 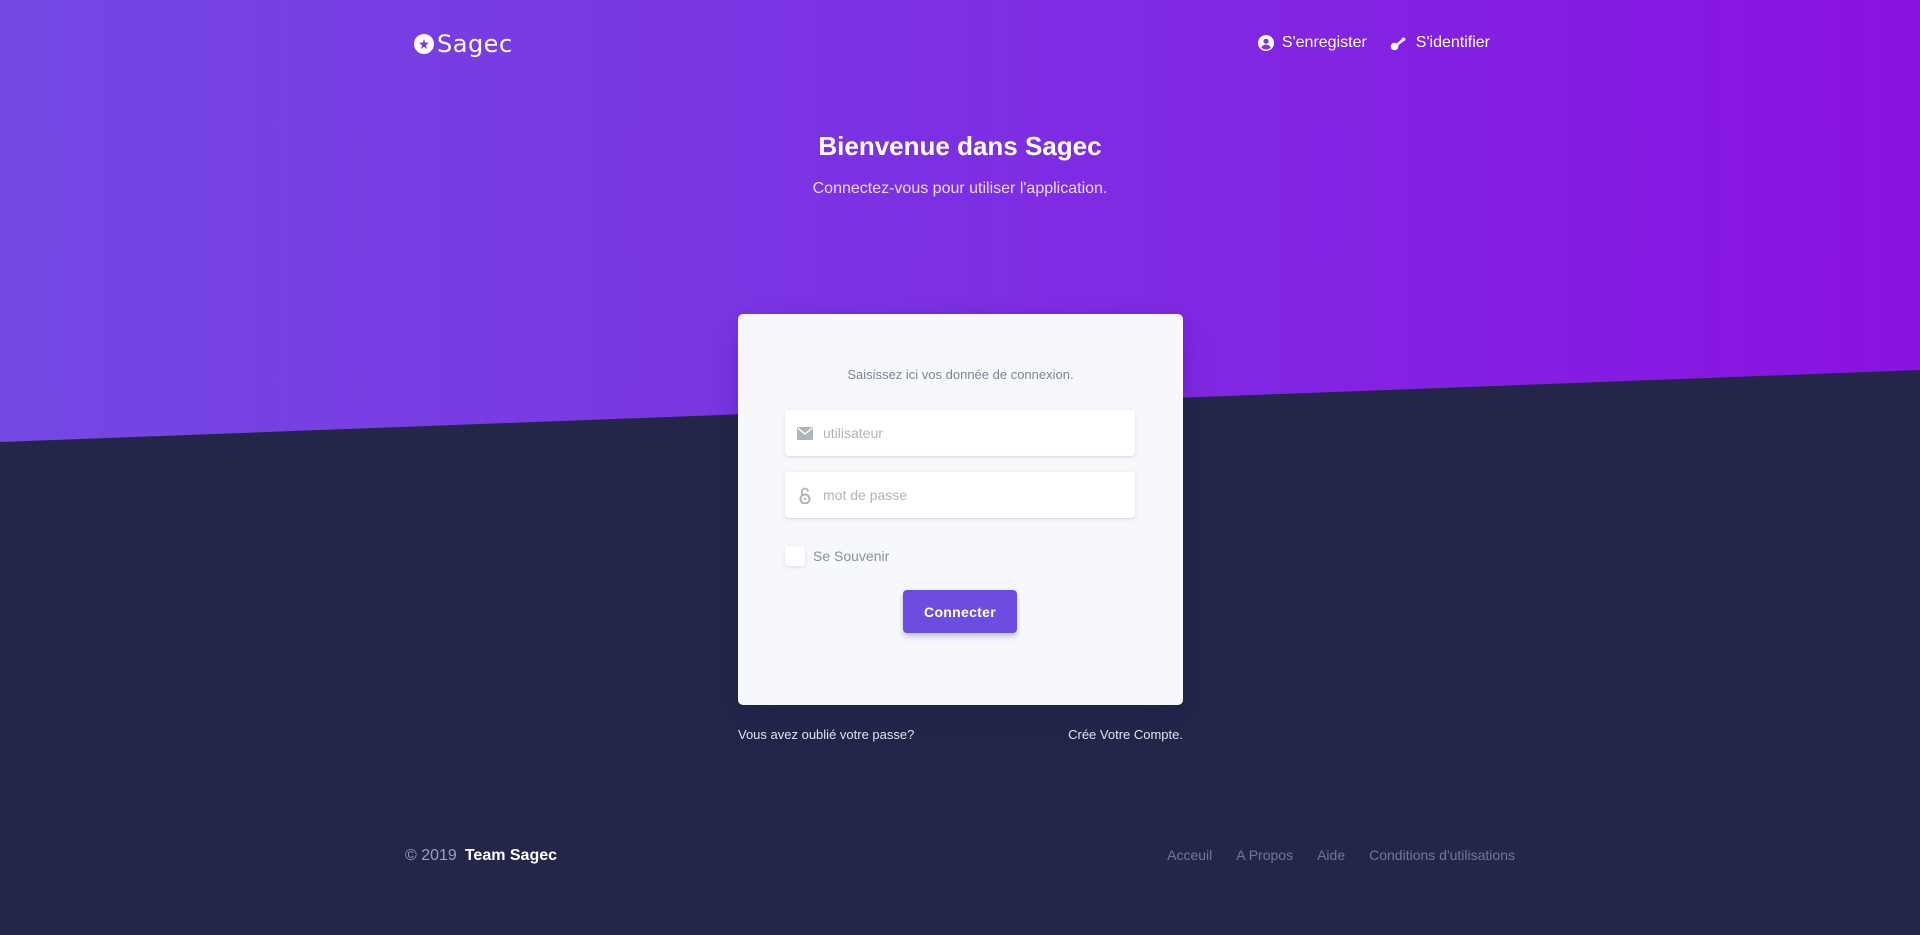 I want to click on register-link: S'enregister, so click(x=1312, y=43).